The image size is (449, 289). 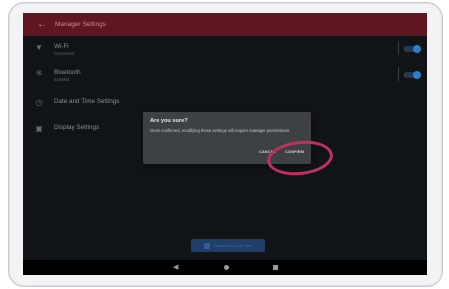 I want to click on setting-subtitle: Enabled, so click(x=62, y=79).